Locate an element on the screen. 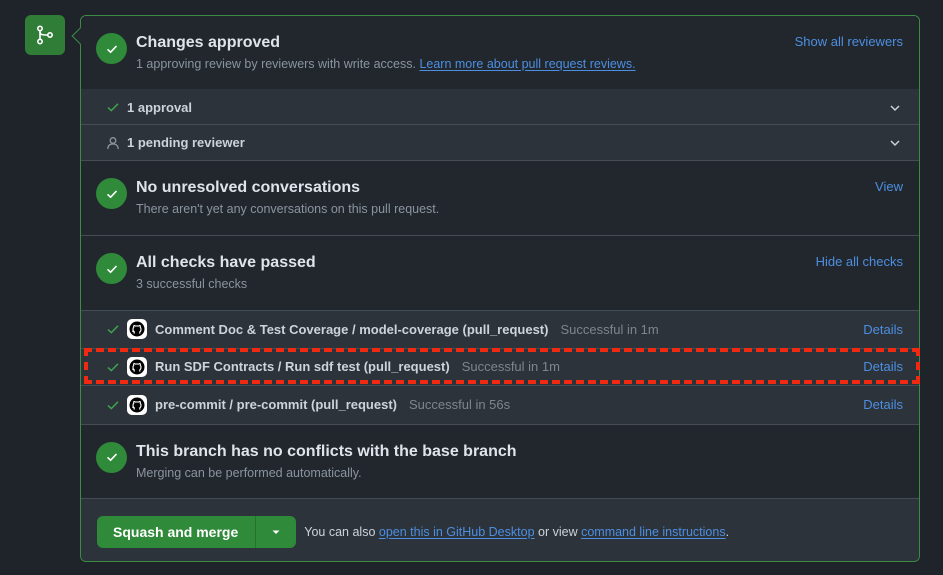 This screenshot has height=575, width=943. triangle-down-icon is located at coordinates (276, 532).